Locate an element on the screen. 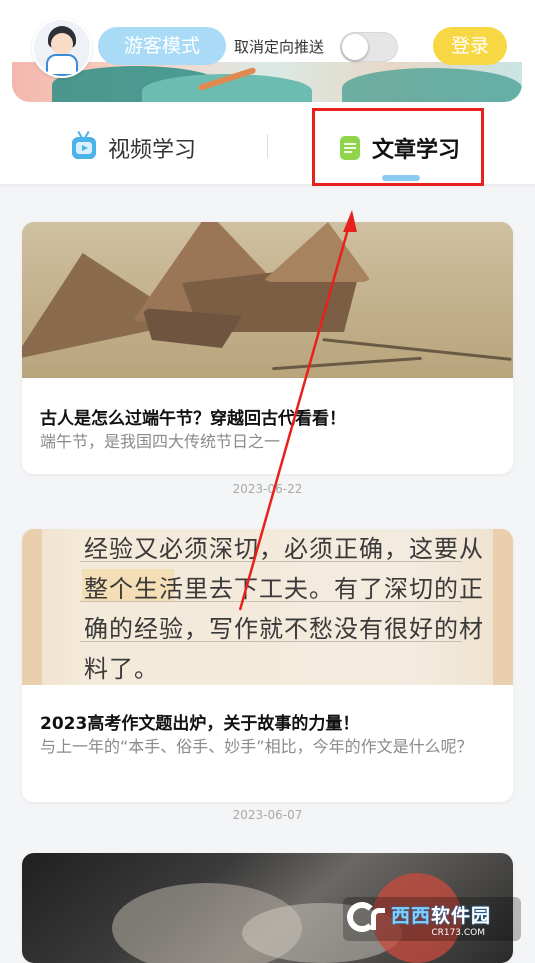 The height and width of the screenshot is (963, 535). article-description: 与上一年的“本手、俗手、妙手”相比，今年的作文是什么呢？ is located at coordinates (256, 746).